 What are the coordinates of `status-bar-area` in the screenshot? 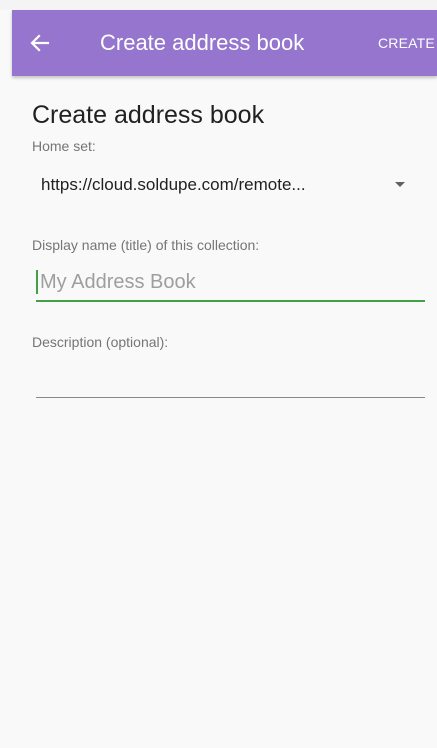 It's located at (218, 5).